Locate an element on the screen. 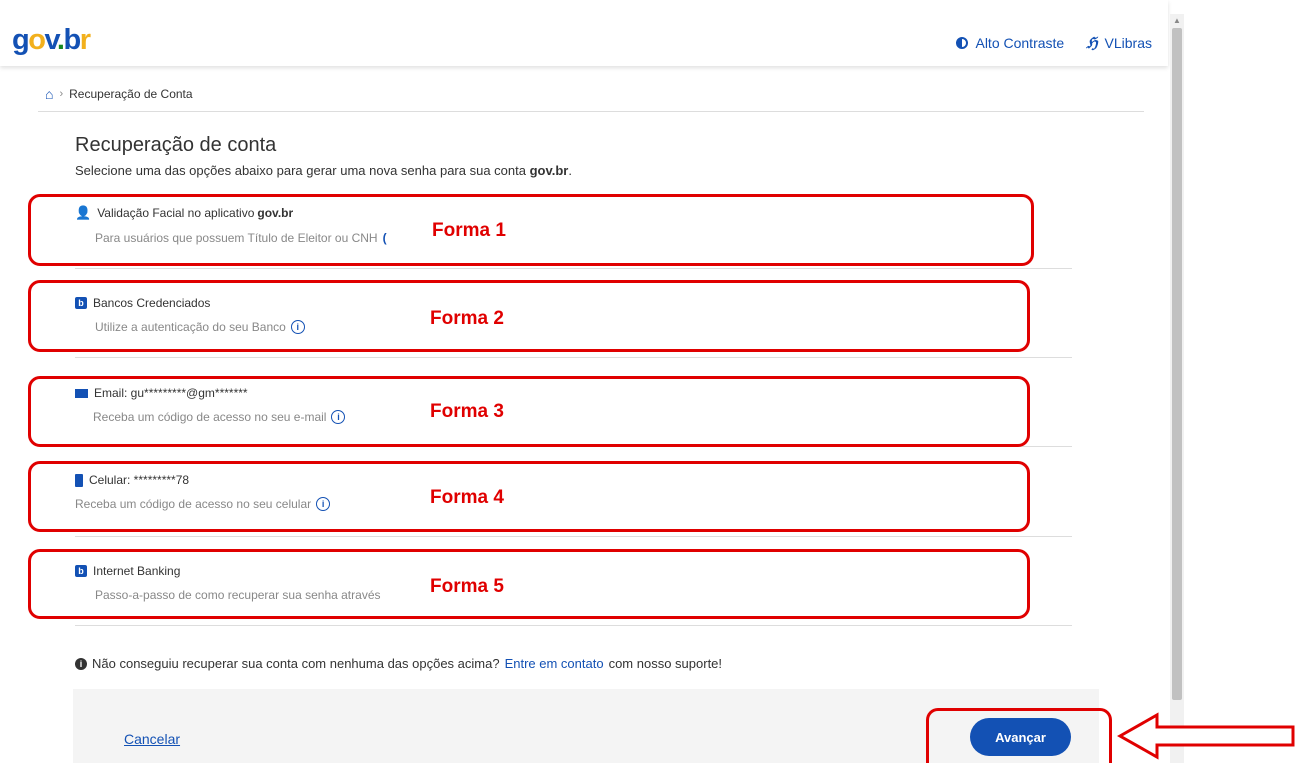 This screenshot has width=1296, height=763. contrast-icon is located at coordinates (962, 43).